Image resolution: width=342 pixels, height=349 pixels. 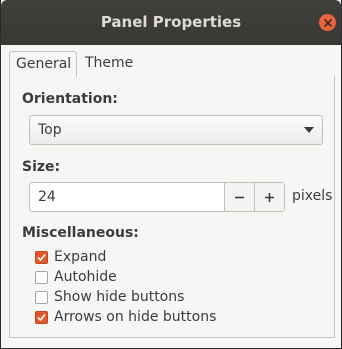 I want to click on expand-checkbox: Expand, so click(x=70, y=257).